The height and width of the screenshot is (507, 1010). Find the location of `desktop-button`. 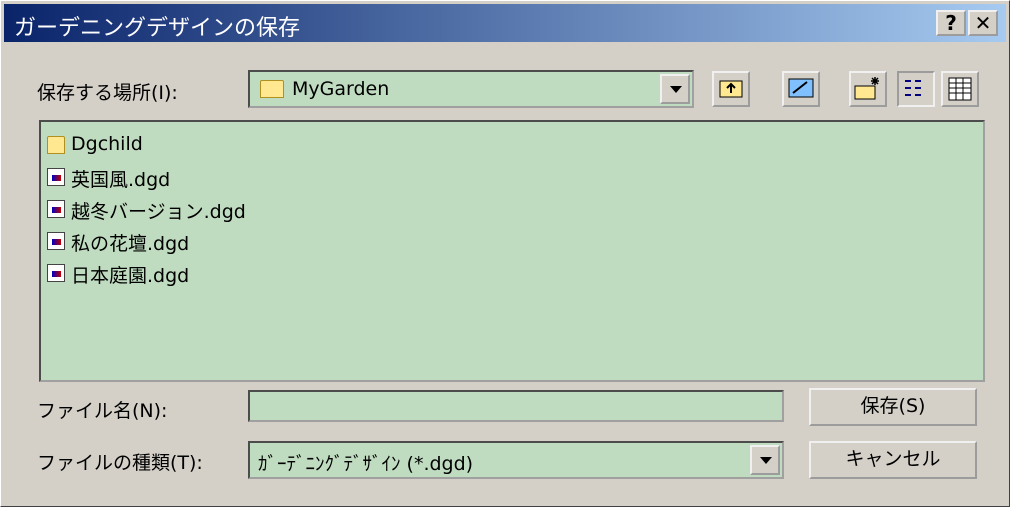

desktop-button is located at coordinates (801, 89).